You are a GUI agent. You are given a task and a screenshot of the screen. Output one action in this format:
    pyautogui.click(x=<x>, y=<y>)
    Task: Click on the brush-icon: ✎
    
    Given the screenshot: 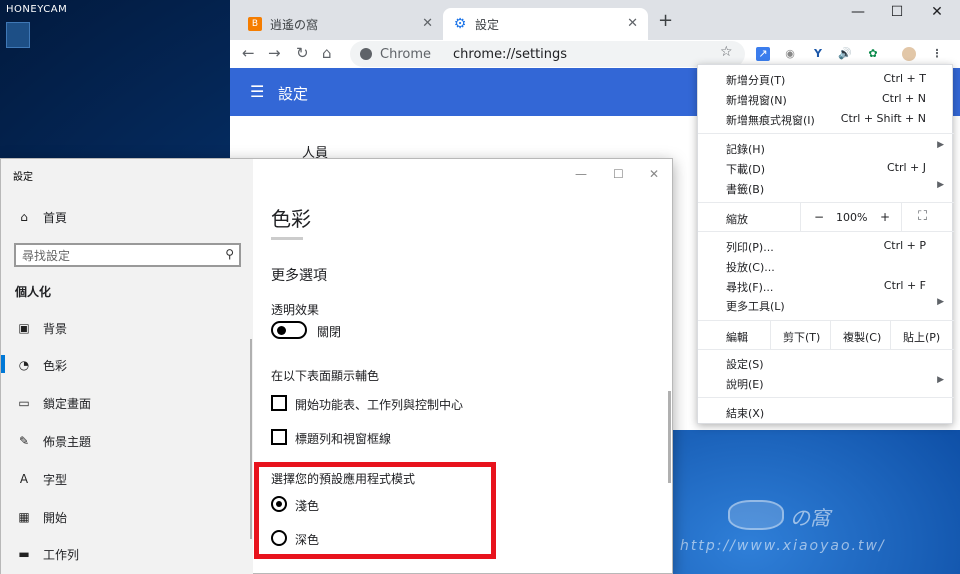 What is the action you would take?
    pyautogui.click(x=24, y=441)
    